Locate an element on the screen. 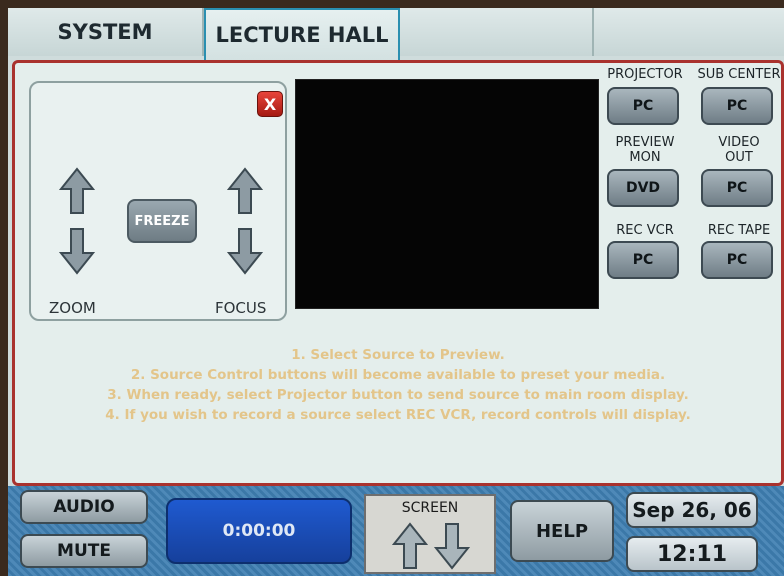  focus-up-arrow-icon is located at coordinates (245, 191).